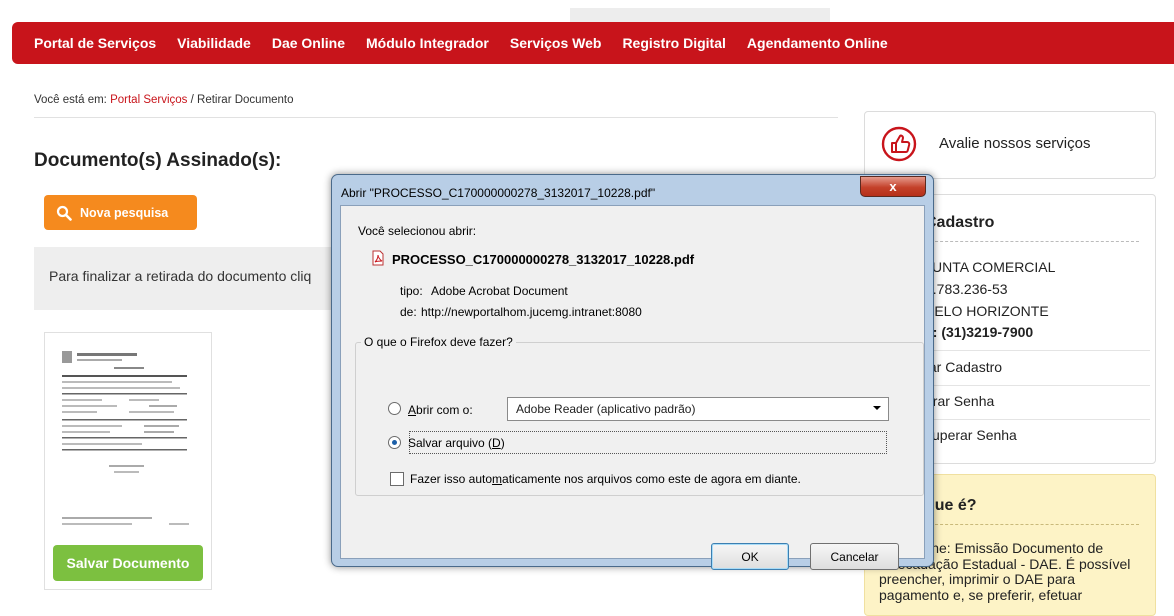 The height and width of the screenshot is (616, 1174). What do you see at coordinates (893, 186) in the screenshot?
I see `close-button: x` at bounding box center [893, 186].